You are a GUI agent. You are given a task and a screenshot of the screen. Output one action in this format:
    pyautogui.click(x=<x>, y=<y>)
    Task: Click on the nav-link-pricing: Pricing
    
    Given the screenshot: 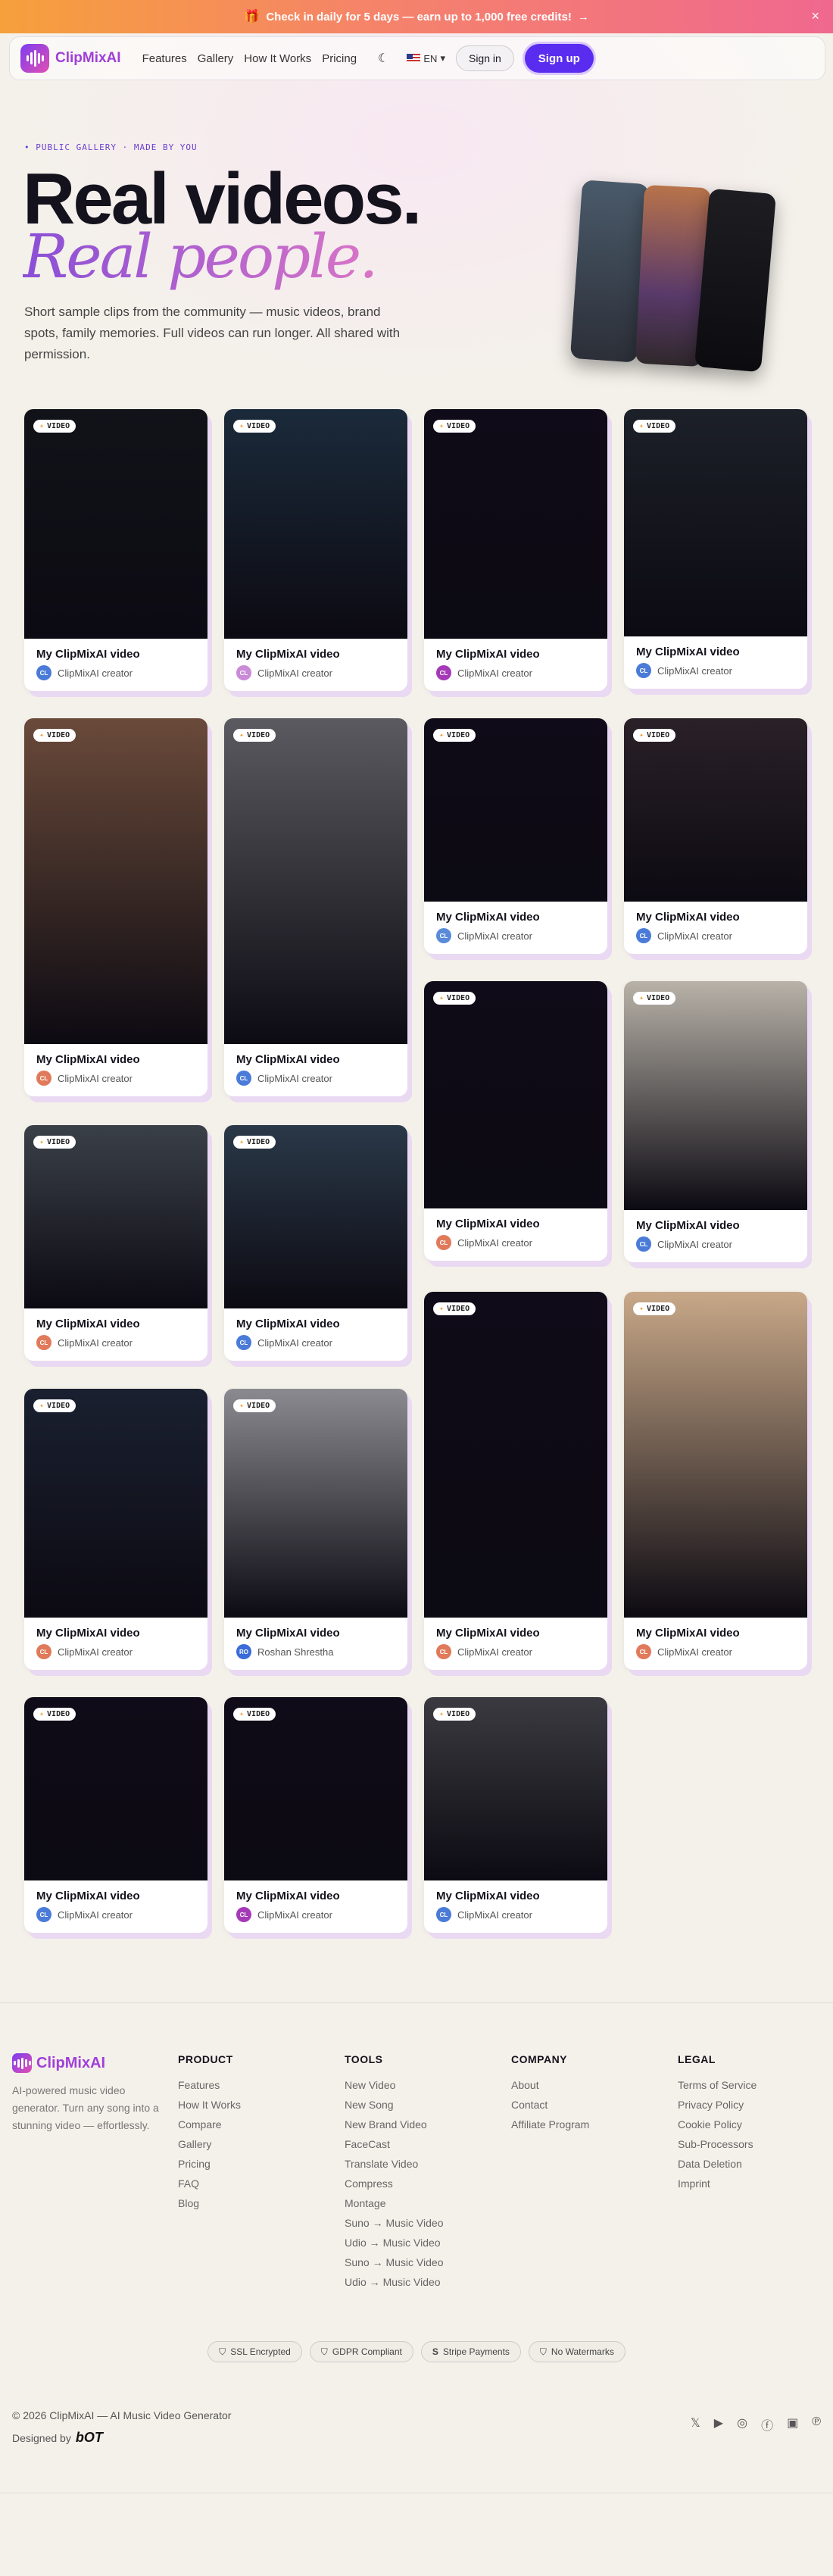 What is the action you would take?
    pyautogui.click(x=339, y=59)
    